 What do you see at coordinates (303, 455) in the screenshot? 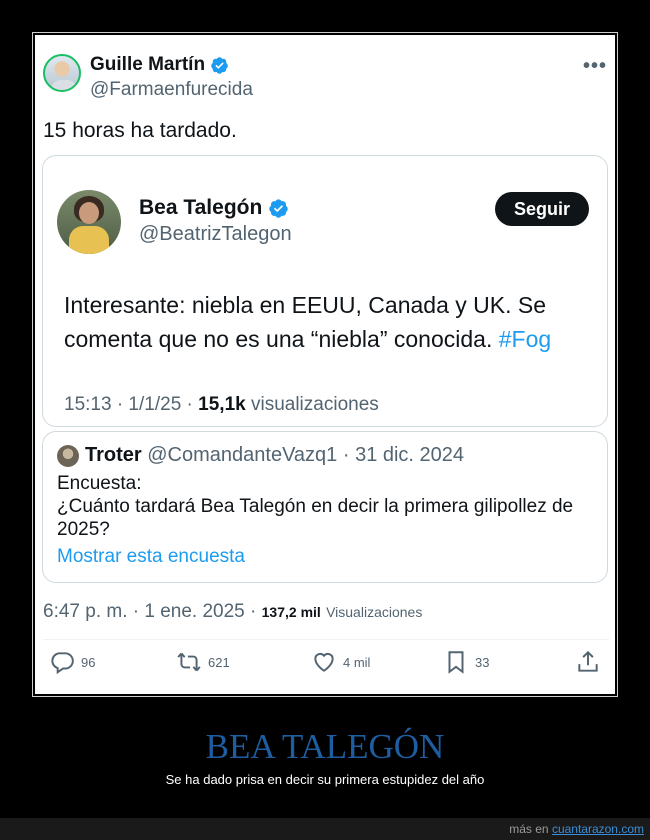
I see `poll-author-handle-date: @ComandanteVazq1 · 31 dic. 2024` at bounding box center [303, 455].